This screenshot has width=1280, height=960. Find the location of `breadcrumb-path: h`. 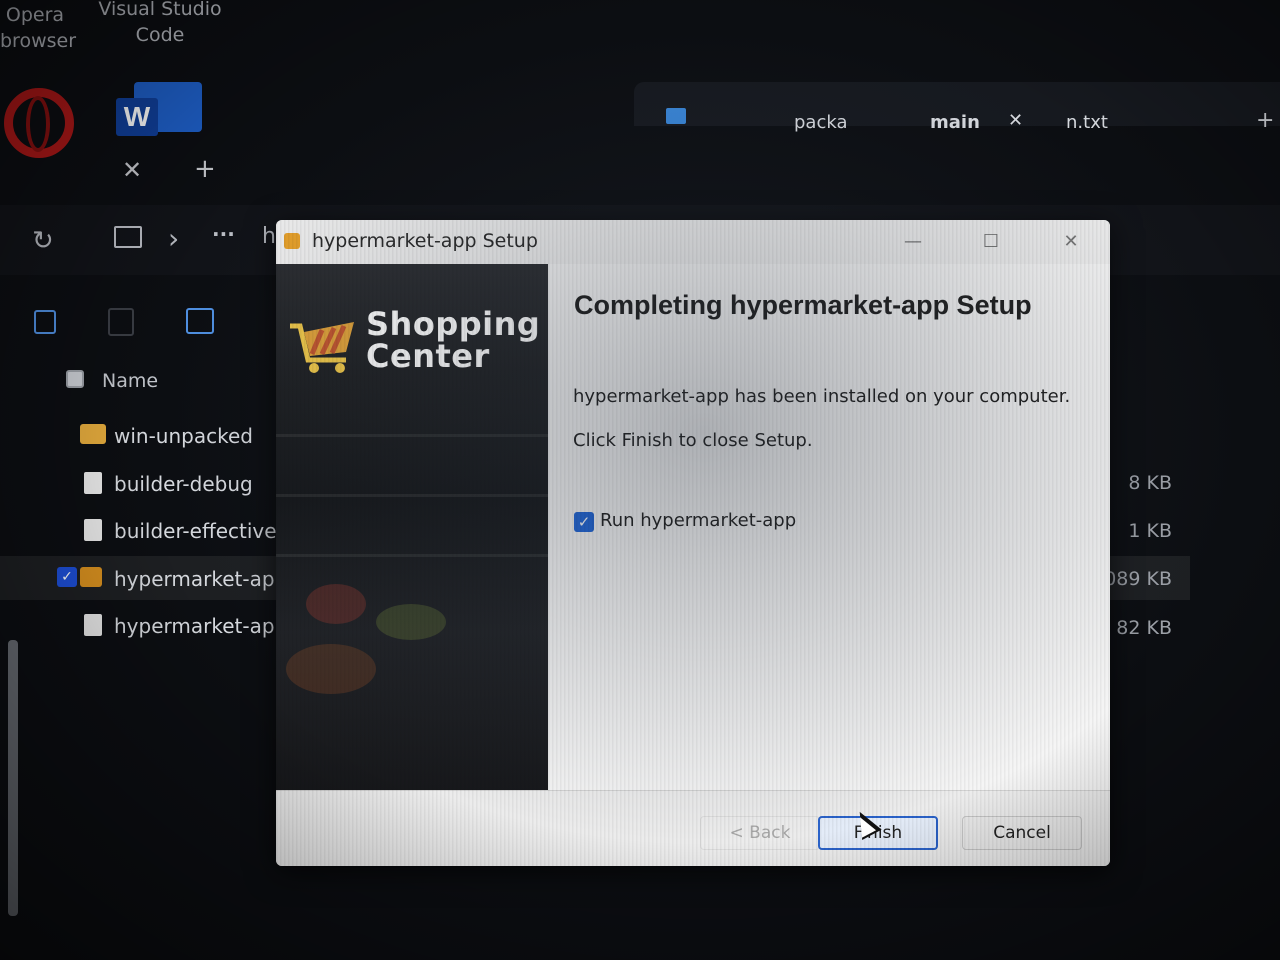

breadcrumb-path: h is located at coordinates (269, 236).